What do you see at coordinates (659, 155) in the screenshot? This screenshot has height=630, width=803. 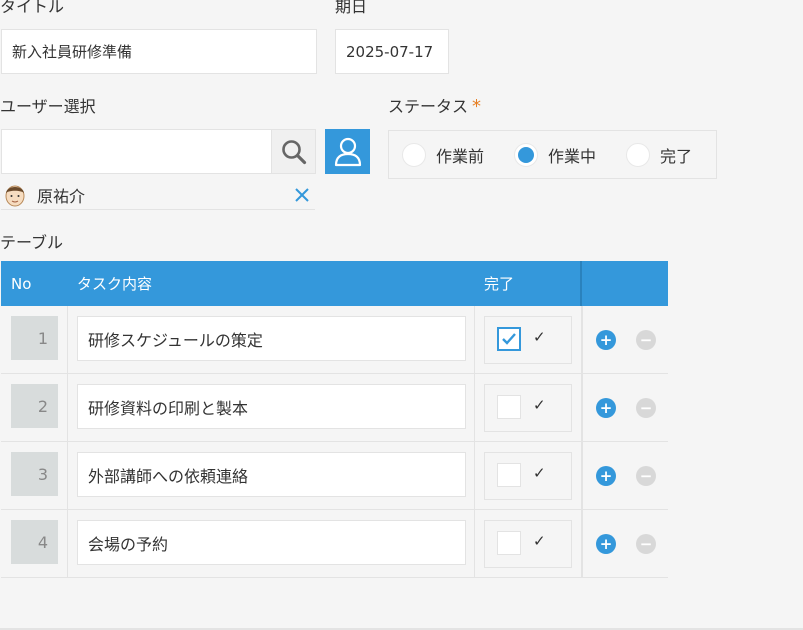 I see `status-option-done: 完了` at bounding box center [659, 155].